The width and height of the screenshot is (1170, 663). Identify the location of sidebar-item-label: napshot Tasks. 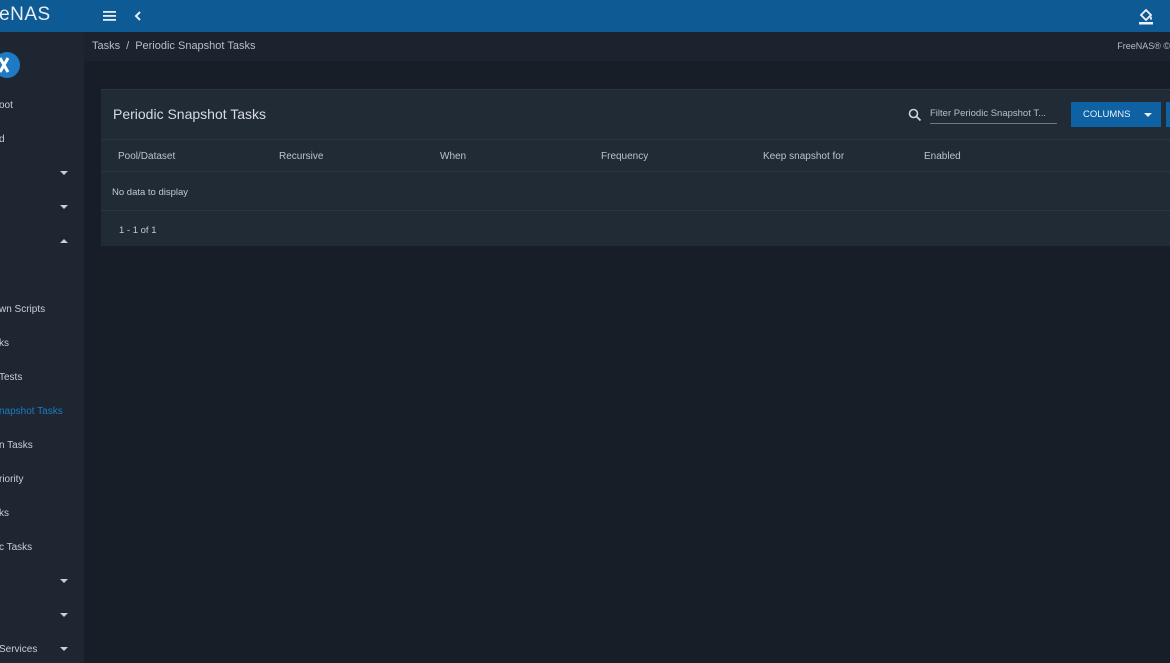
(31, 411).